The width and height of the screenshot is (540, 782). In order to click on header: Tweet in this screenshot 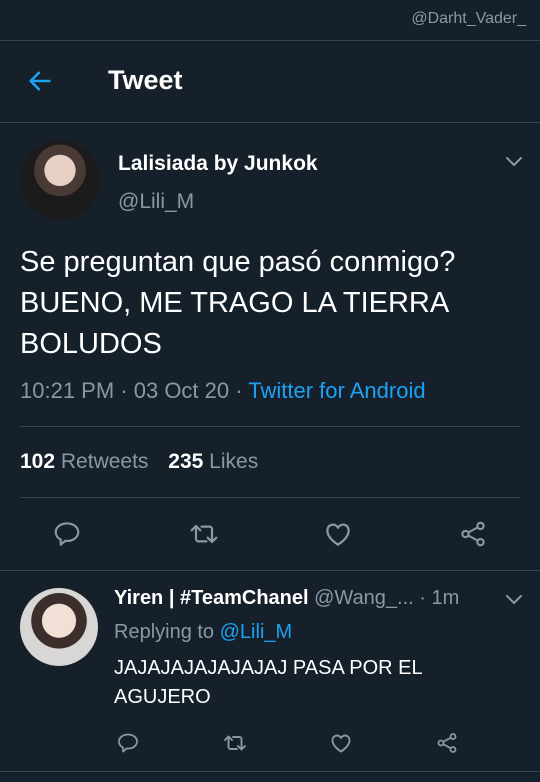, I will do `click(270, 81)`.